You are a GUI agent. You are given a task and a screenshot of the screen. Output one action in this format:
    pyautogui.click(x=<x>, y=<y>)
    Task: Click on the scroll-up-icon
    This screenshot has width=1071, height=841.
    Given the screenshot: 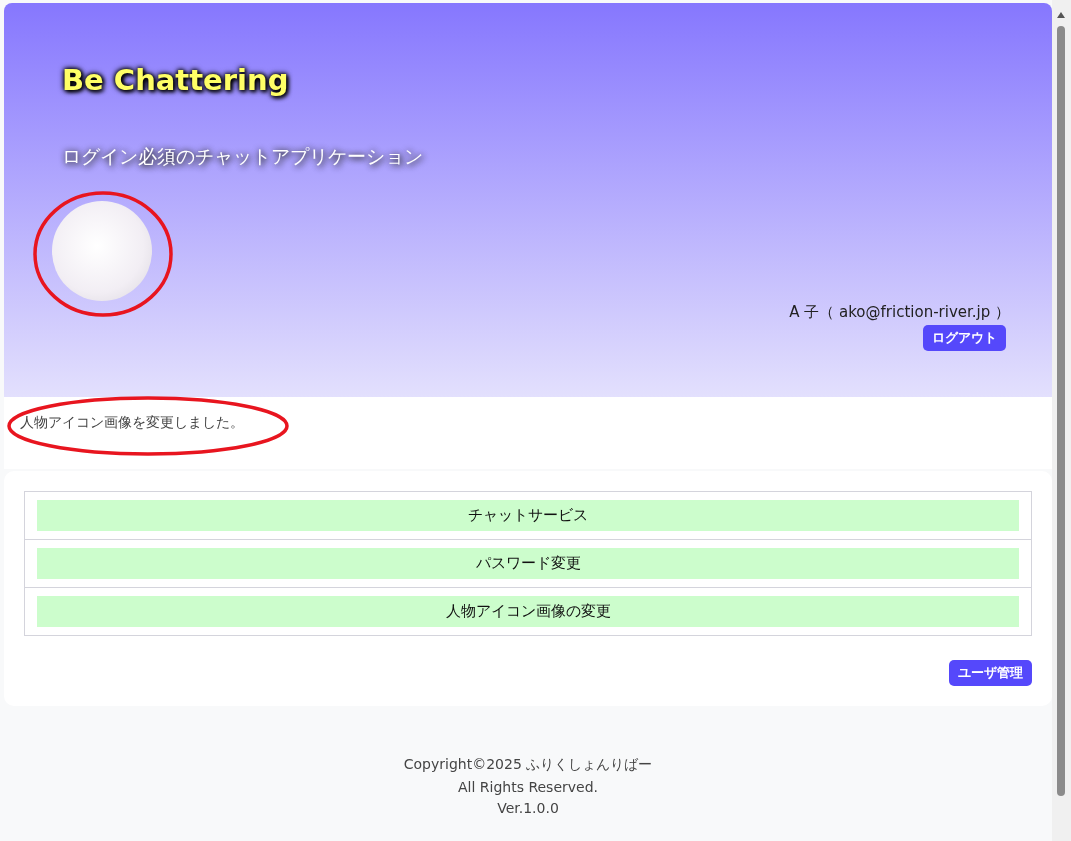 What is the action you would take?
    pyautogui.click(x=1061, y=15)
    